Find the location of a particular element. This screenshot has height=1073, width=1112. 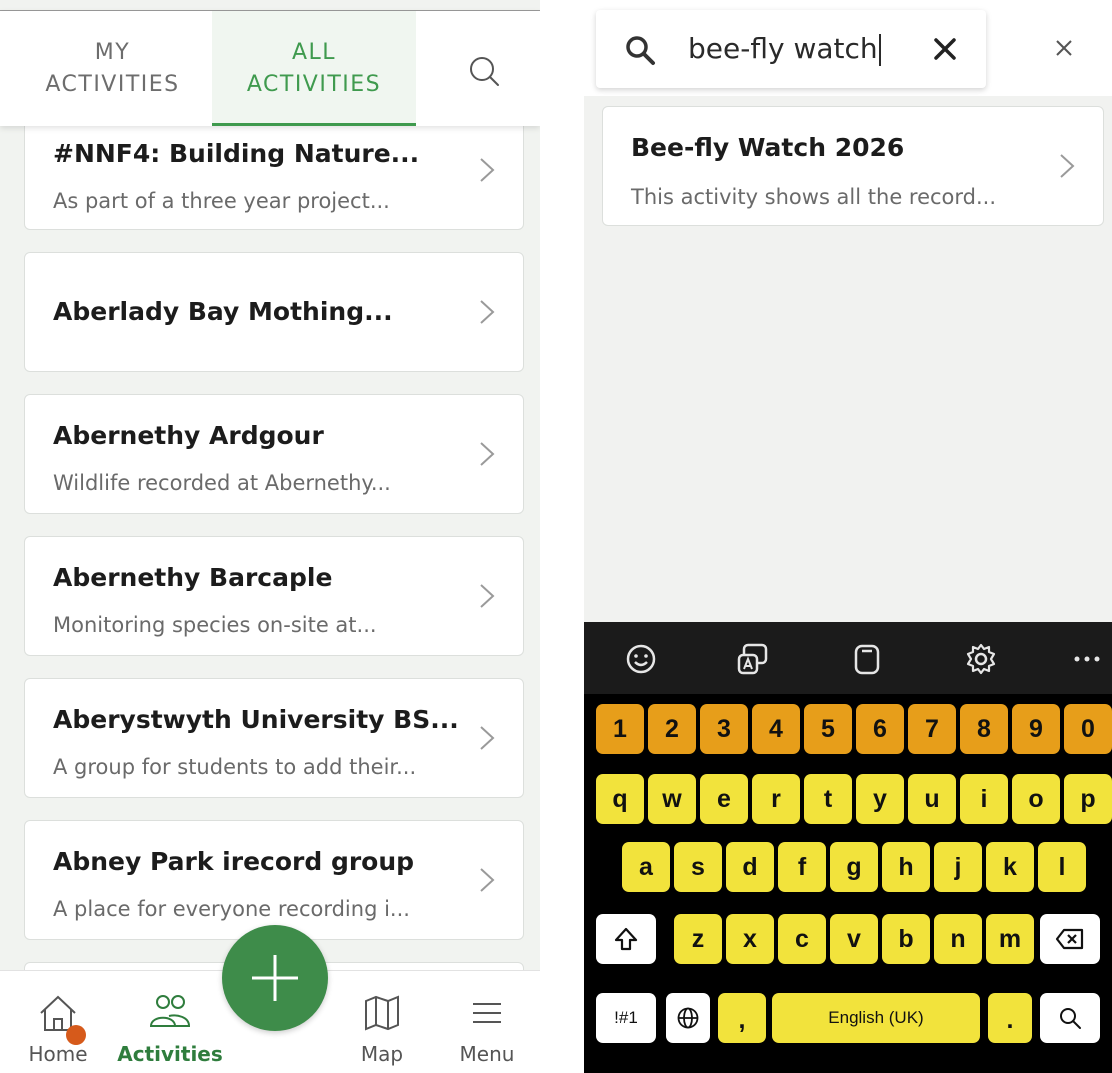

more-icon is located at coordinates (1087, 659).